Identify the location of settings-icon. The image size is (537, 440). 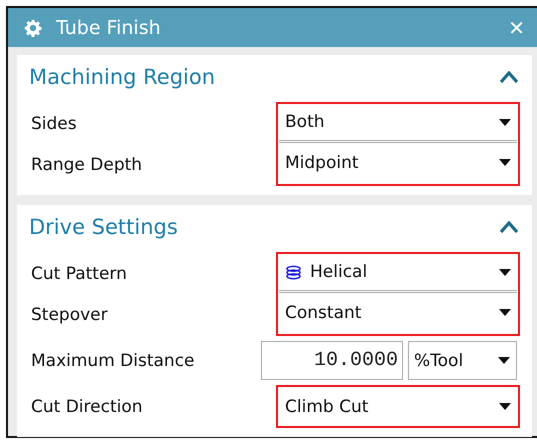
(33, 27).